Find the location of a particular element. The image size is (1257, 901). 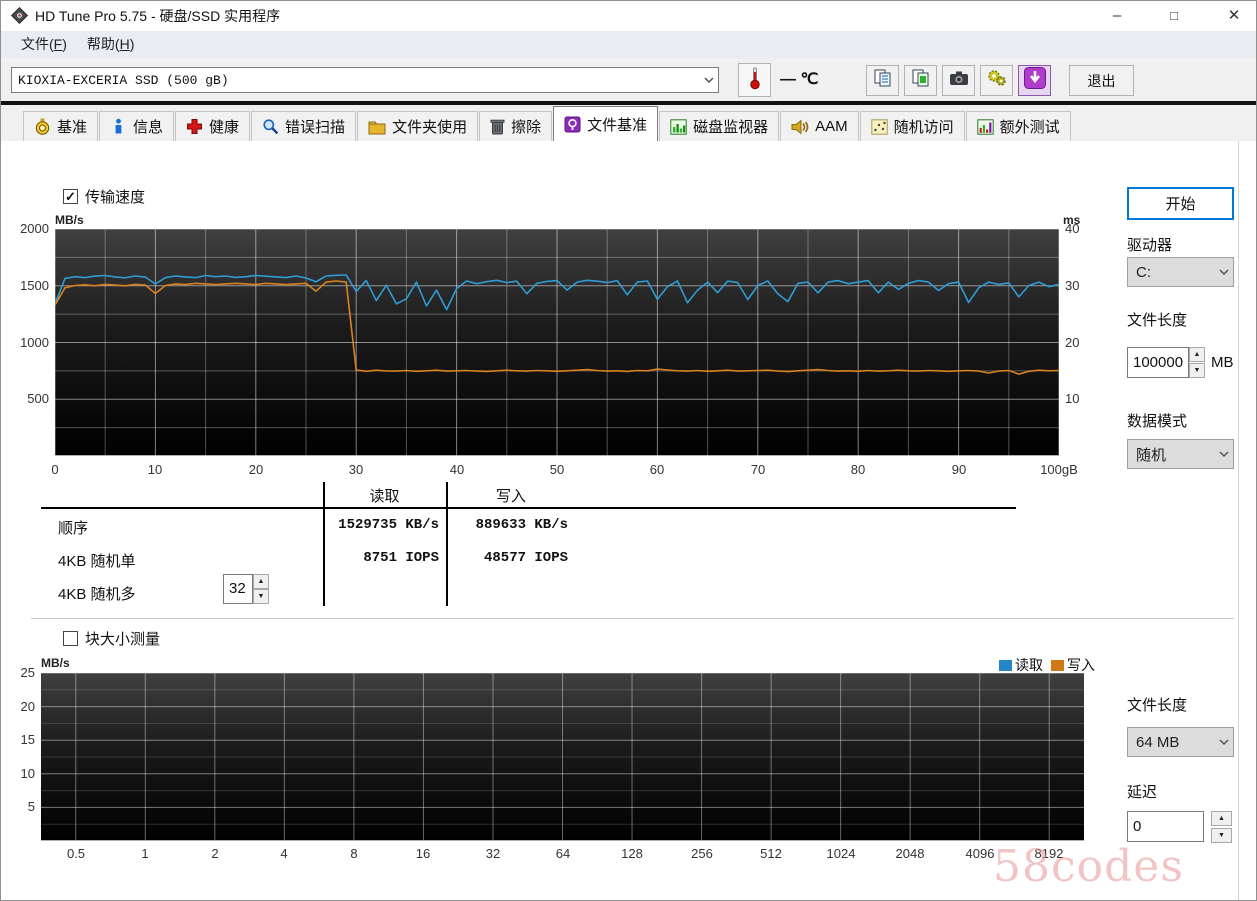

copy-text-button is located at coordinates (882, 80).